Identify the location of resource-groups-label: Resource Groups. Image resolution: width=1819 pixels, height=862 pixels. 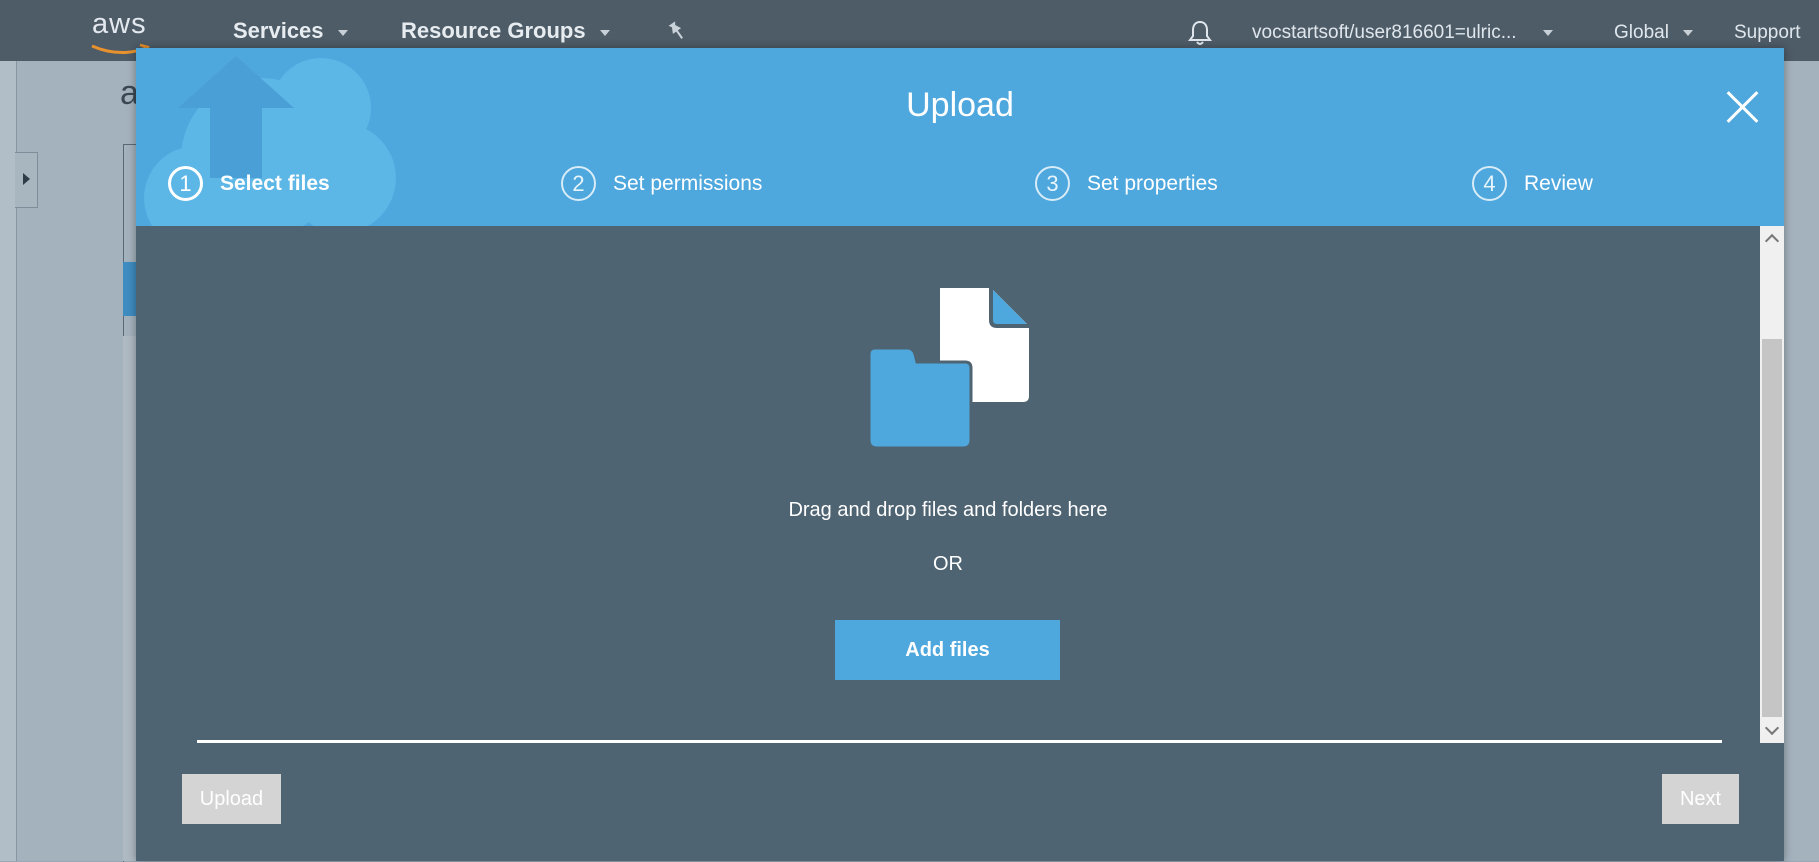
(493, 30).